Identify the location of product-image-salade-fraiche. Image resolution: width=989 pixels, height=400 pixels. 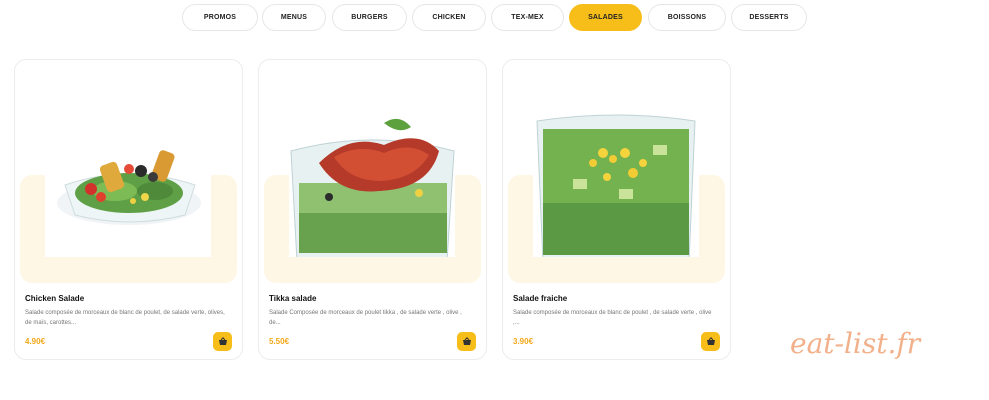
(616, 181).